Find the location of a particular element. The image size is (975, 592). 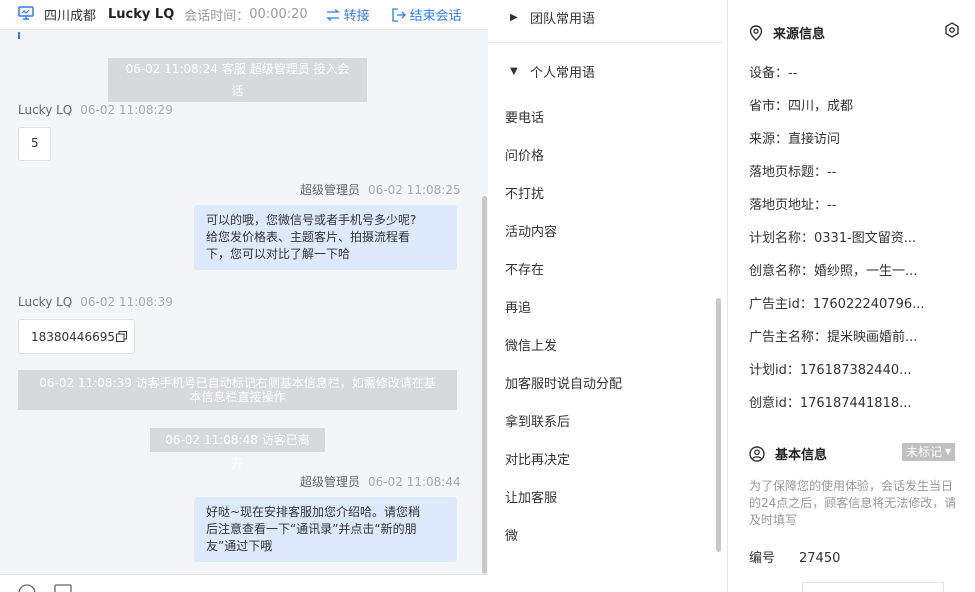

phrase-item: 再追 is located at coordinates (518, 306).